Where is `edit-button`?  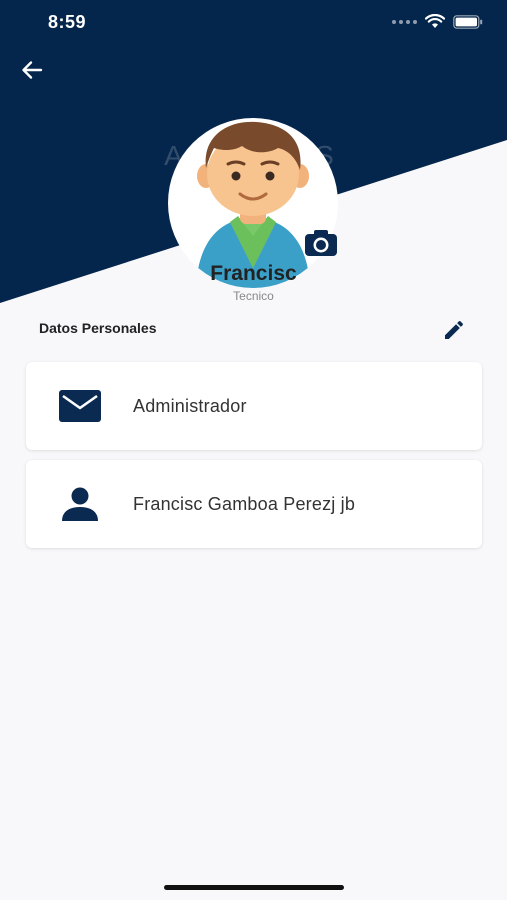 edit-button is located at coordinates (454, 330).